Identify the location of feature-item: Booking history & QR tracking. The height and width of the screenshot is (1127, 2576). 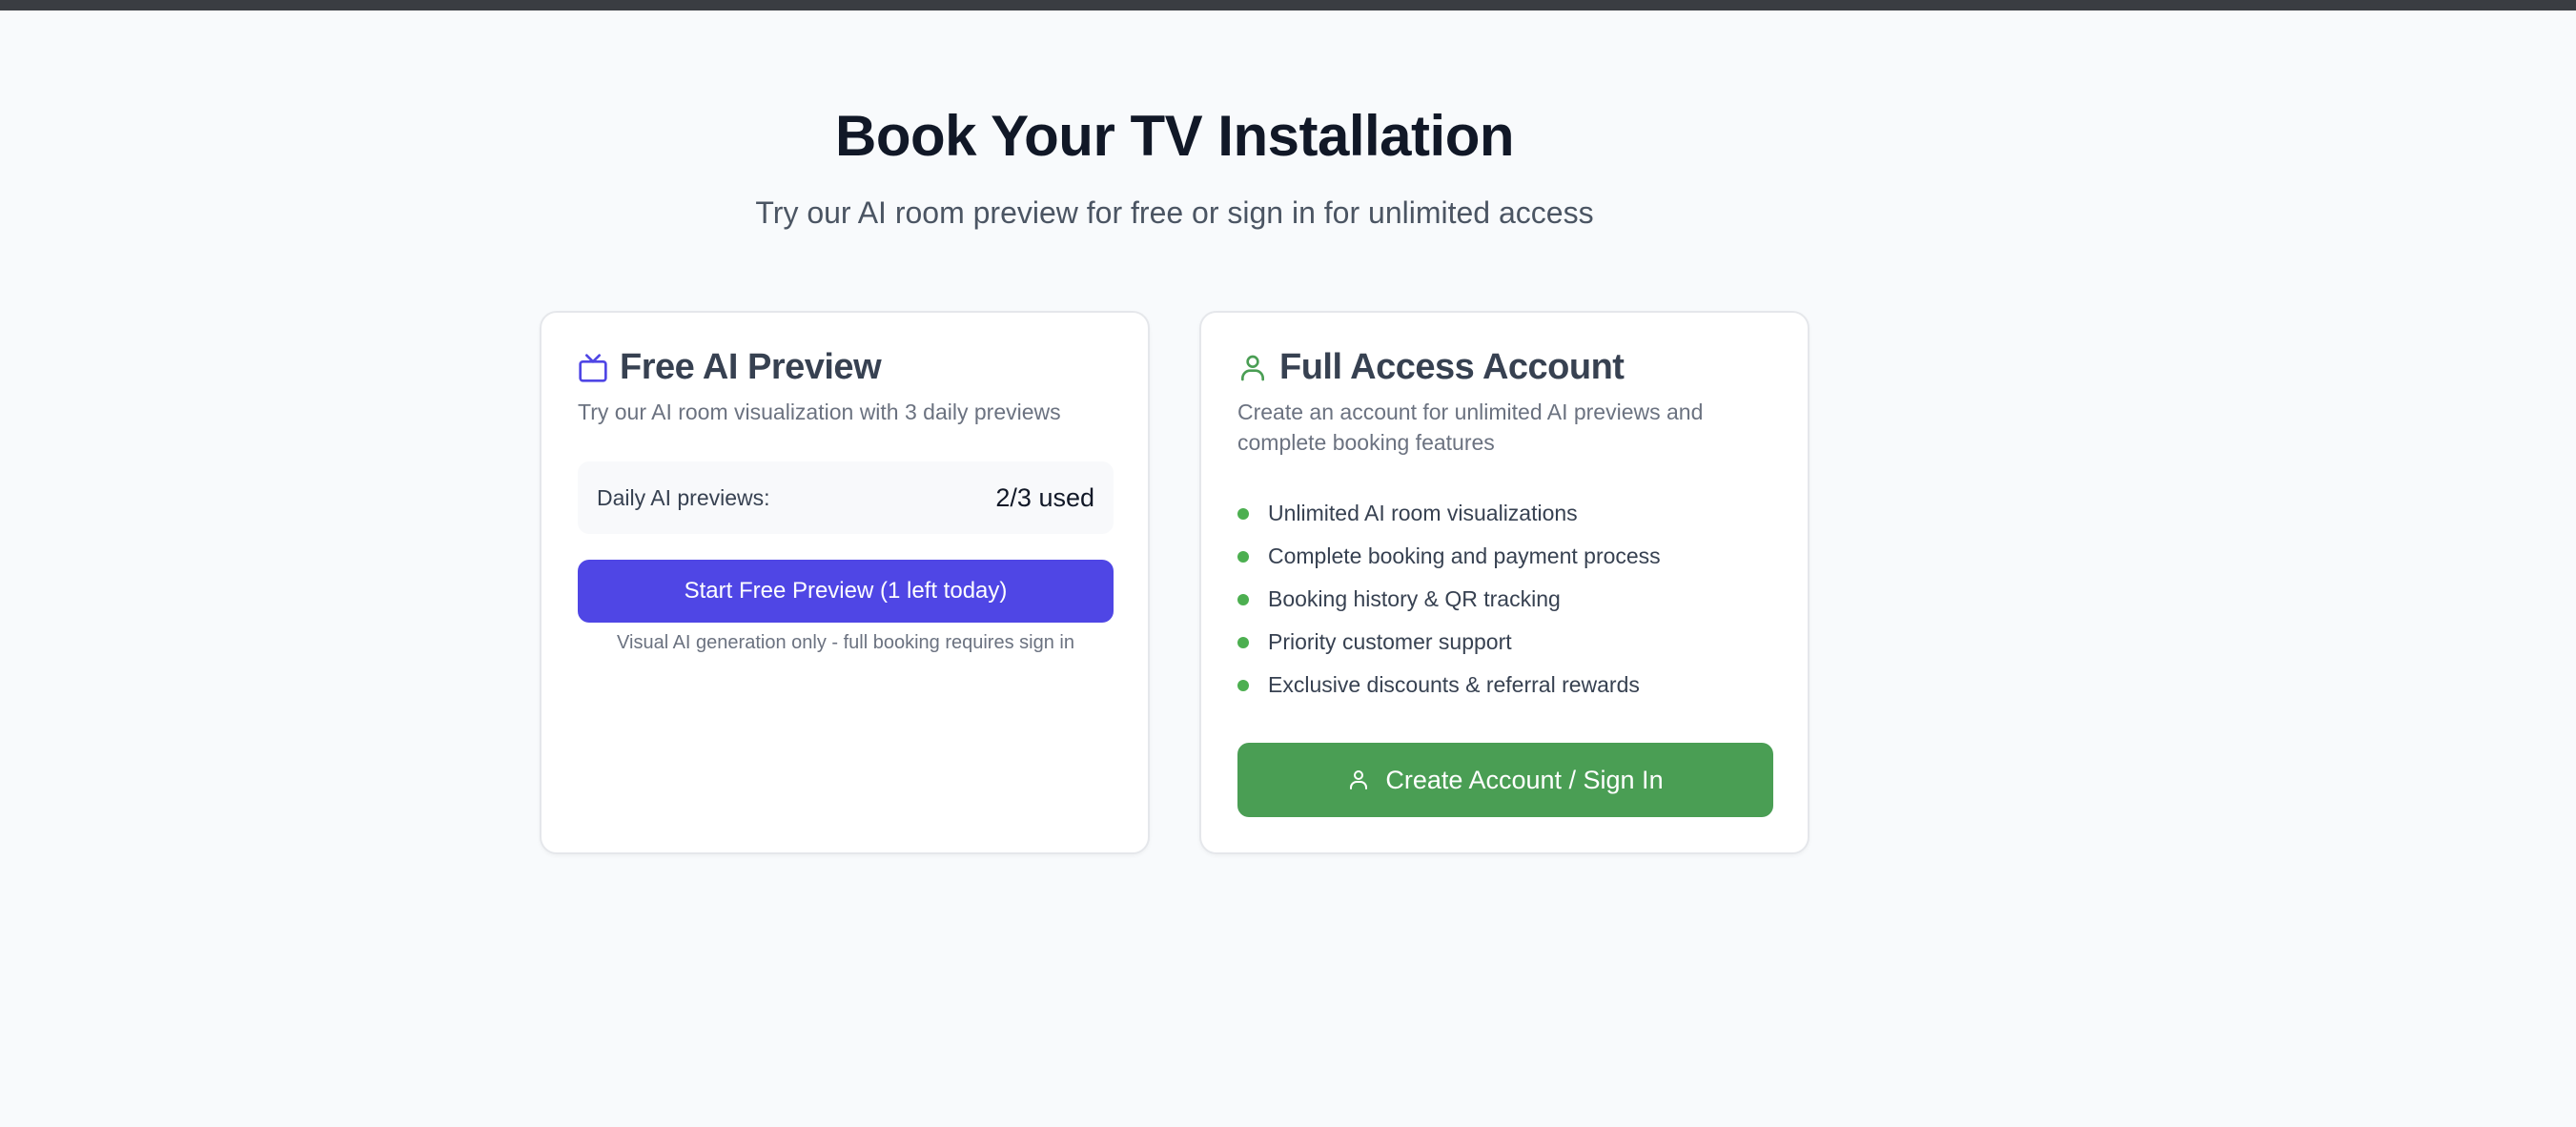
(1449, 599).